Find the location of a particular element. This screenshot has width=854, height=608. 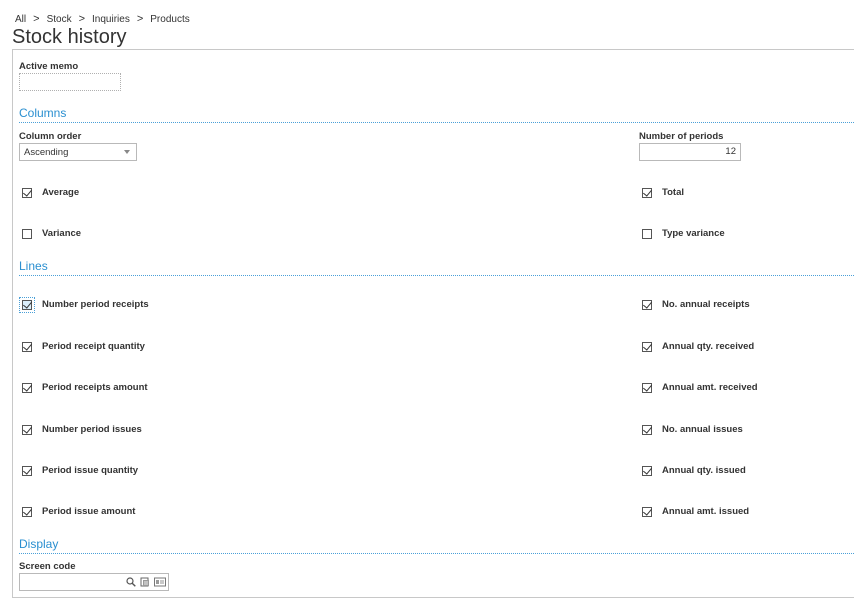

section-display: Display is located at coordinates (39, 544).